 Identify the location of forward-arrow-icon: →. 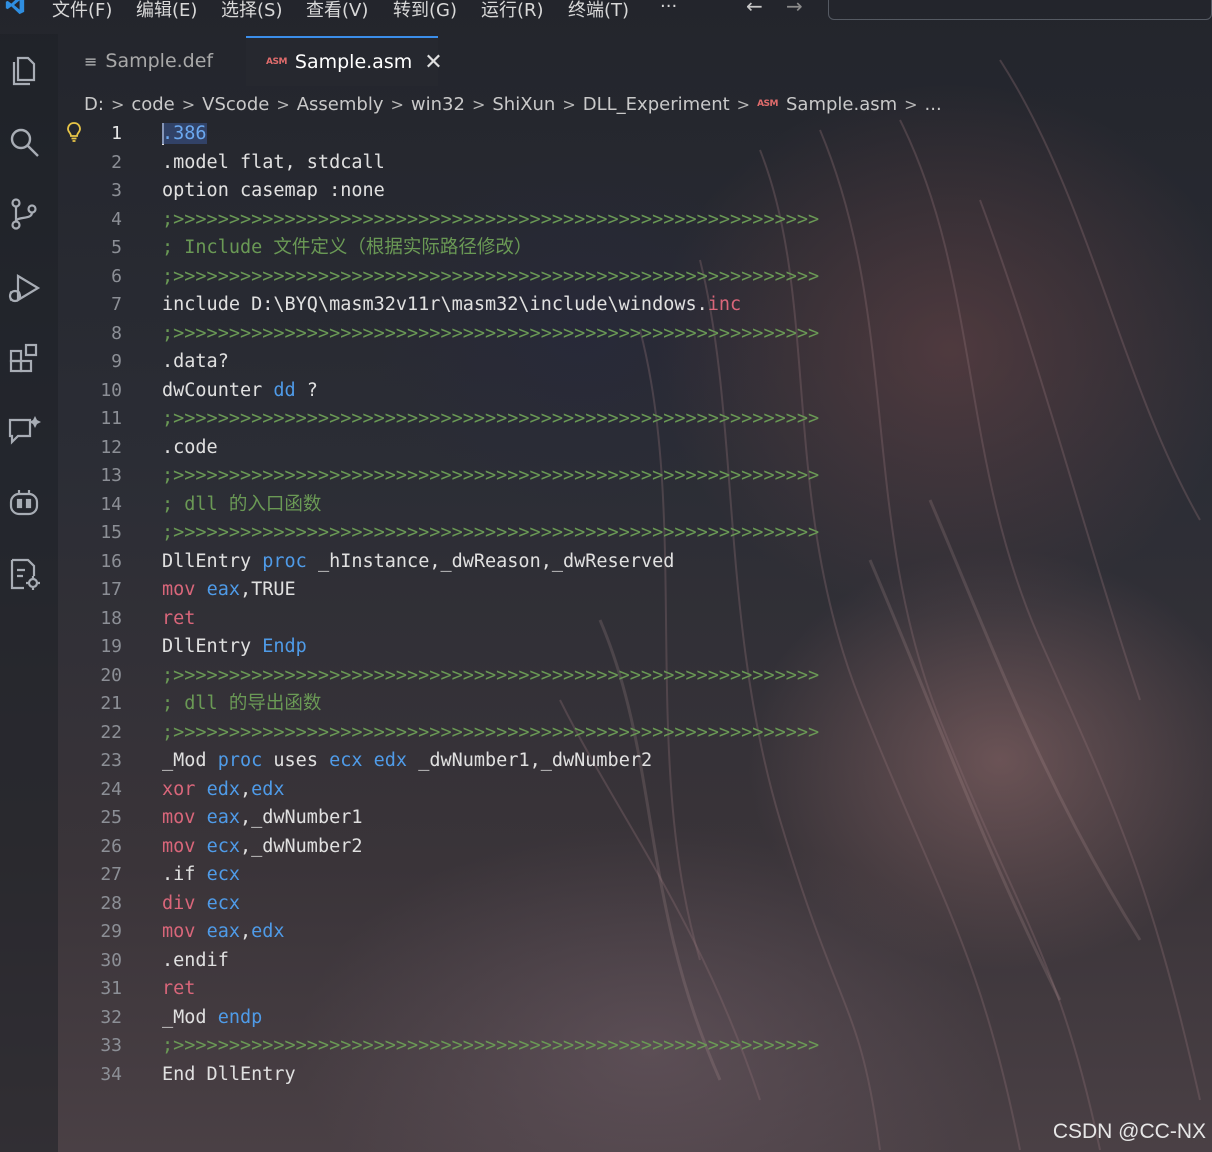
(794, 9).